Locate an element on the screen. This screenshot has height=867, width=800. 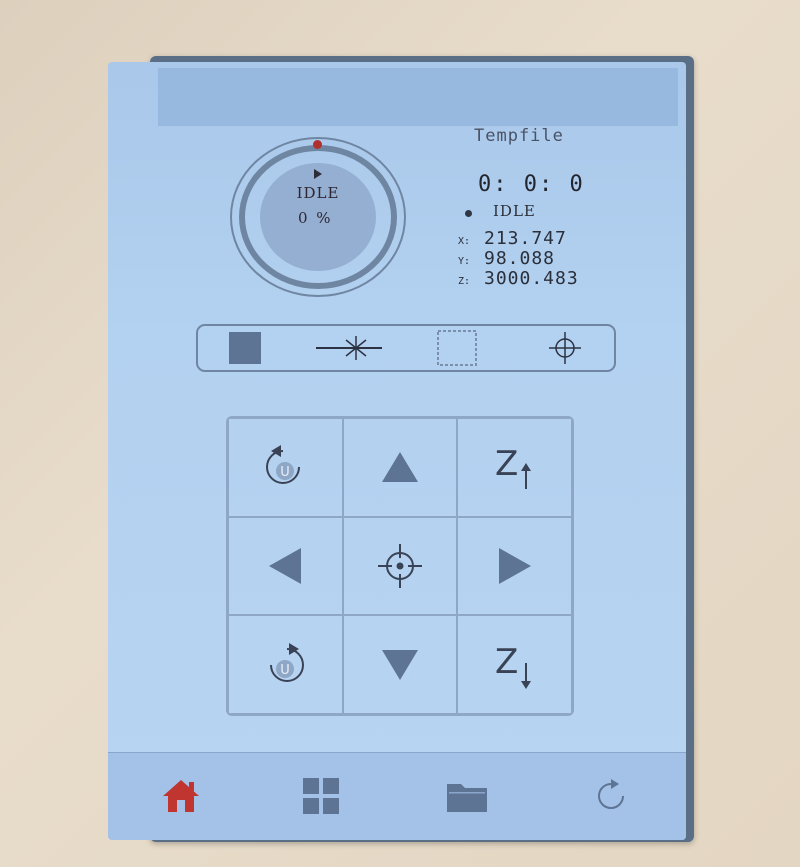
arrow-down-icon is located at coordinates (399, 664).